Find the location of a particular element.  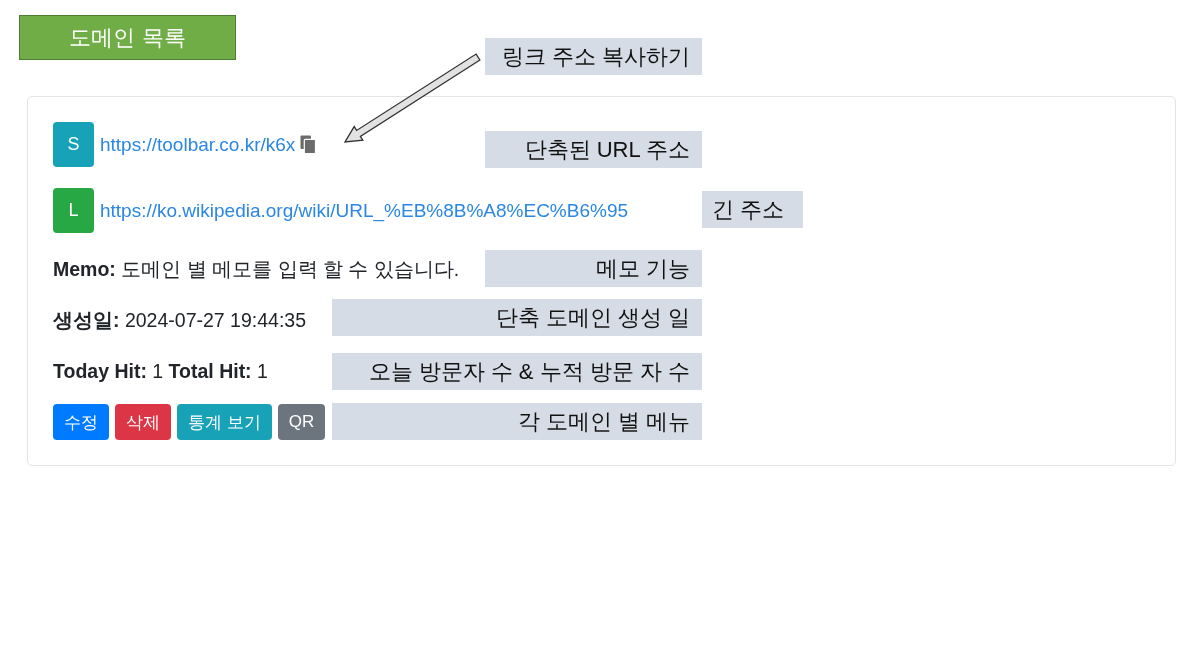

title-banner: 도메인 목록 is located at coordinates (127, 37).